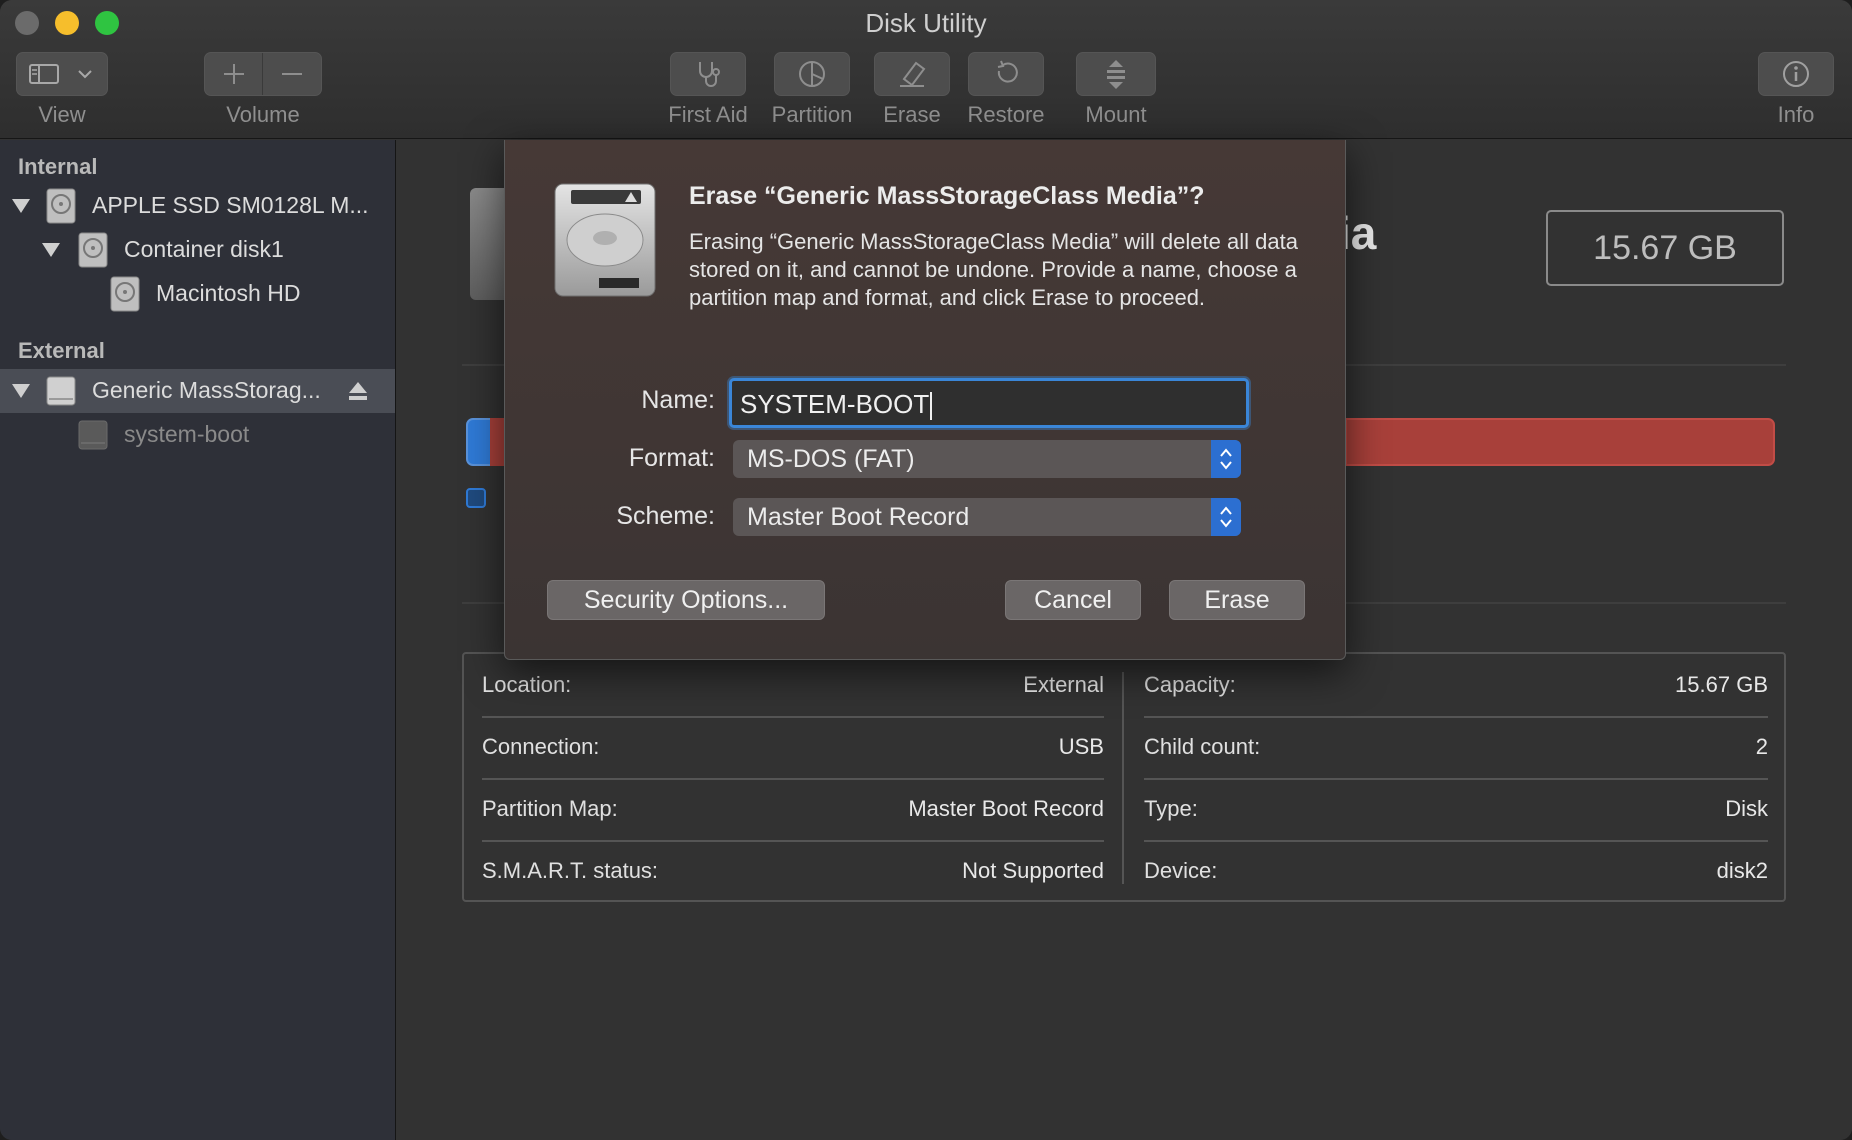 This screenshot has width=1852, height=1140. Describe the element at coordinates (187, 434) in the screenshot. I see `sidebar-item-label: system-boot` at that location.